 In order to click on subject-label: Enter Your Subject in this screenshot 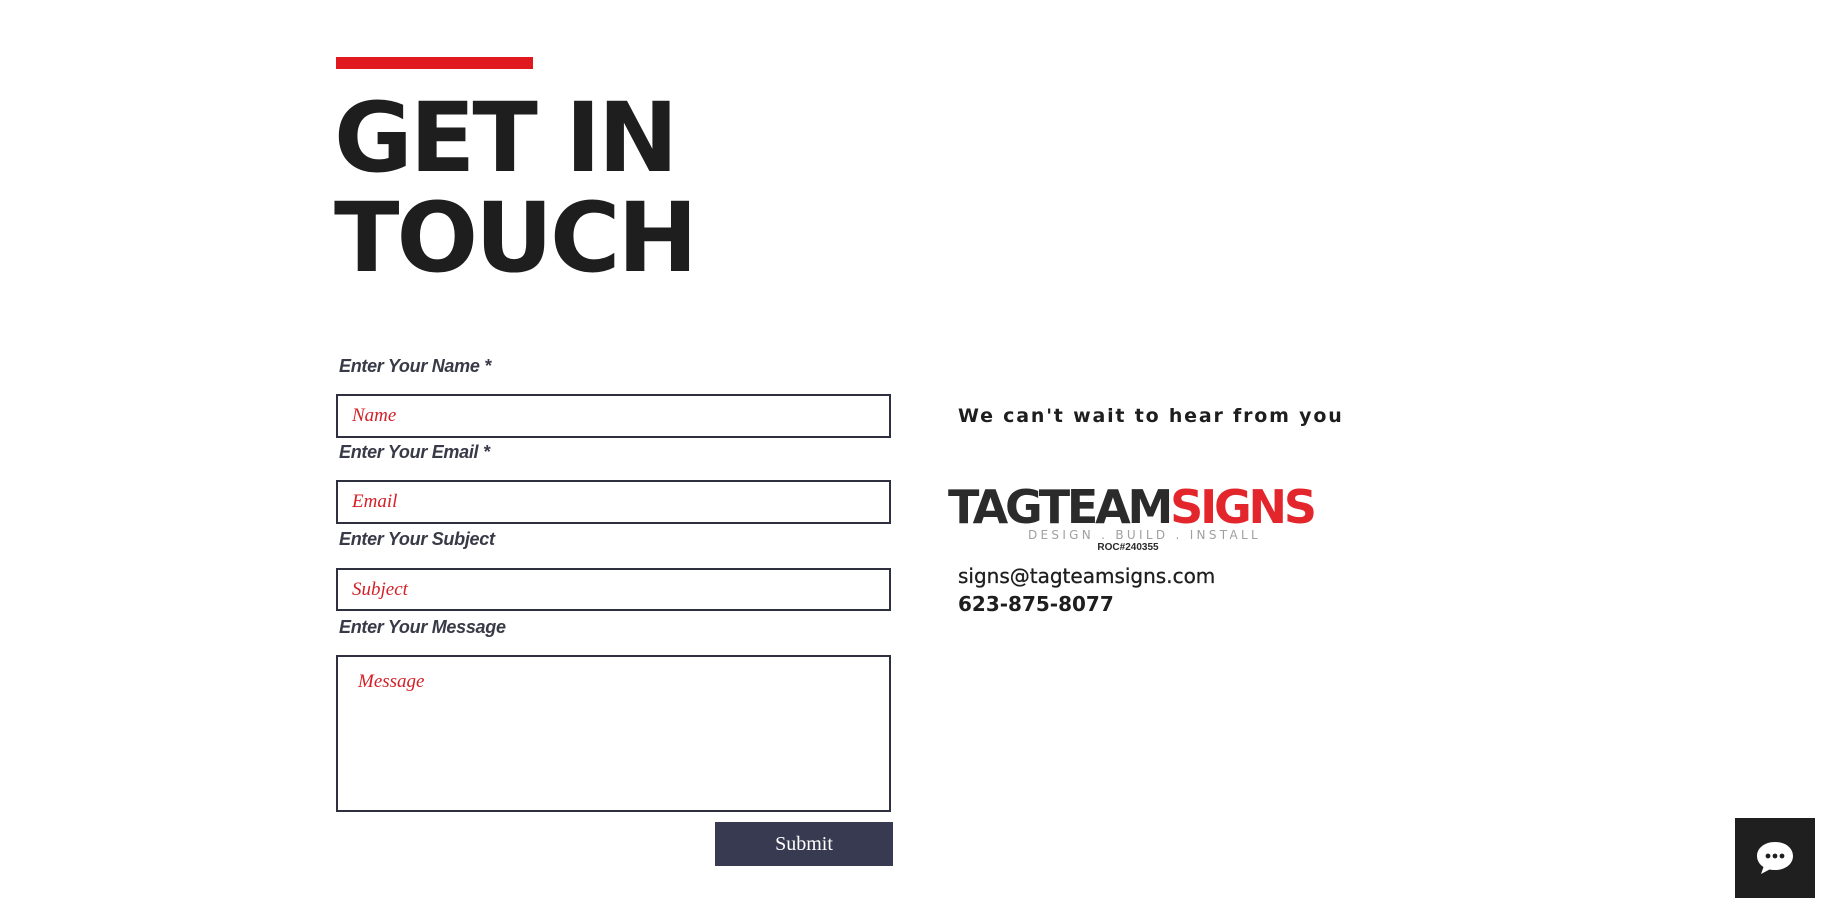, I will do `click(417, 539)`.